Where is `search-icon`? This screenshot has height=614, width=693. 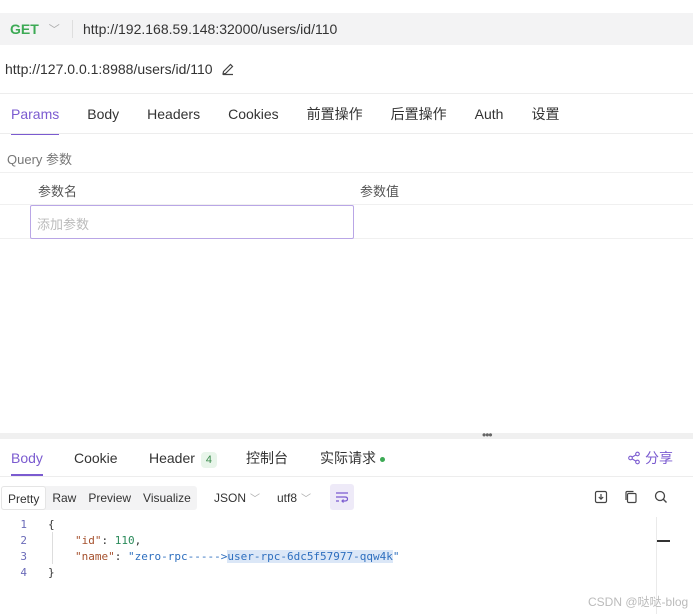 search-icon is located at coordinates (661, 497).